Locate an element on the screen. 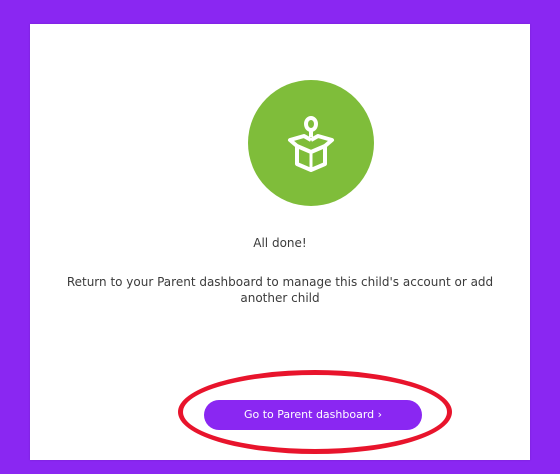  child-in-box-icon is located at coordinates (311, 143).